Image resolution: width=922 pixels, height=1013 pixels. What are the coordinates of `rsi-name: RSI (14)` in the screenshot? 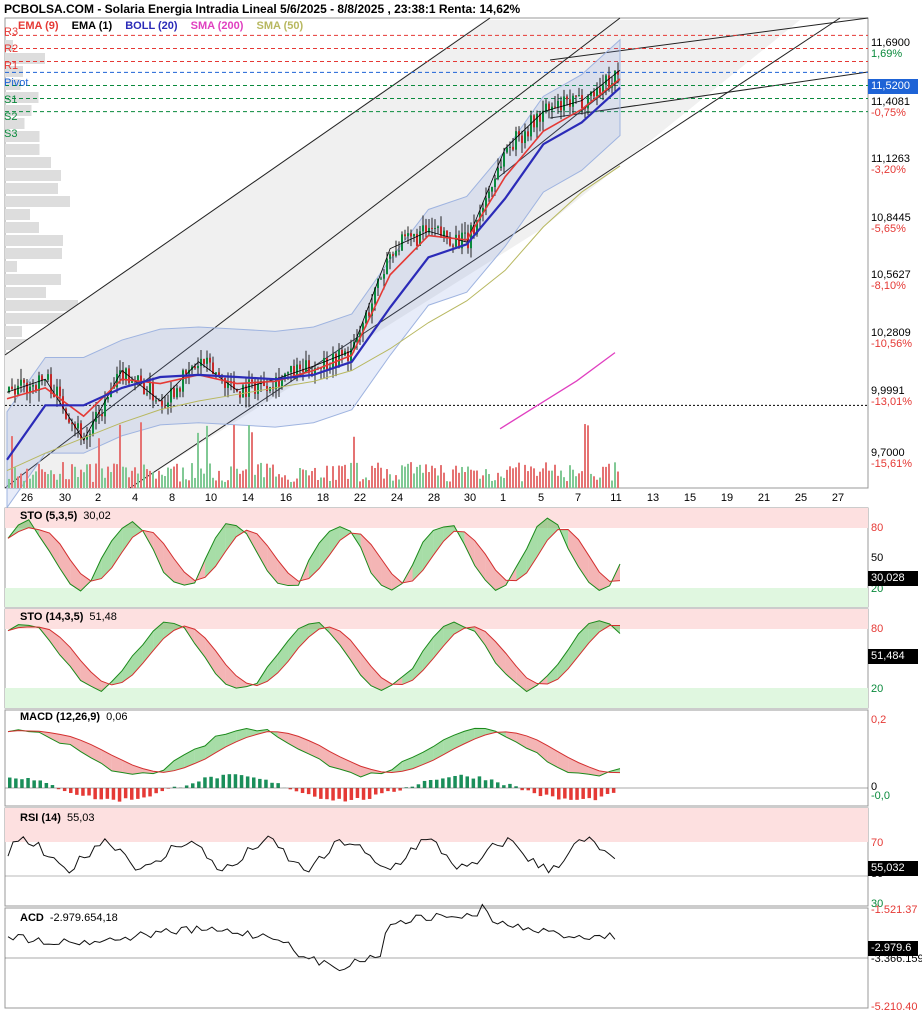 It's located at (40, 818).